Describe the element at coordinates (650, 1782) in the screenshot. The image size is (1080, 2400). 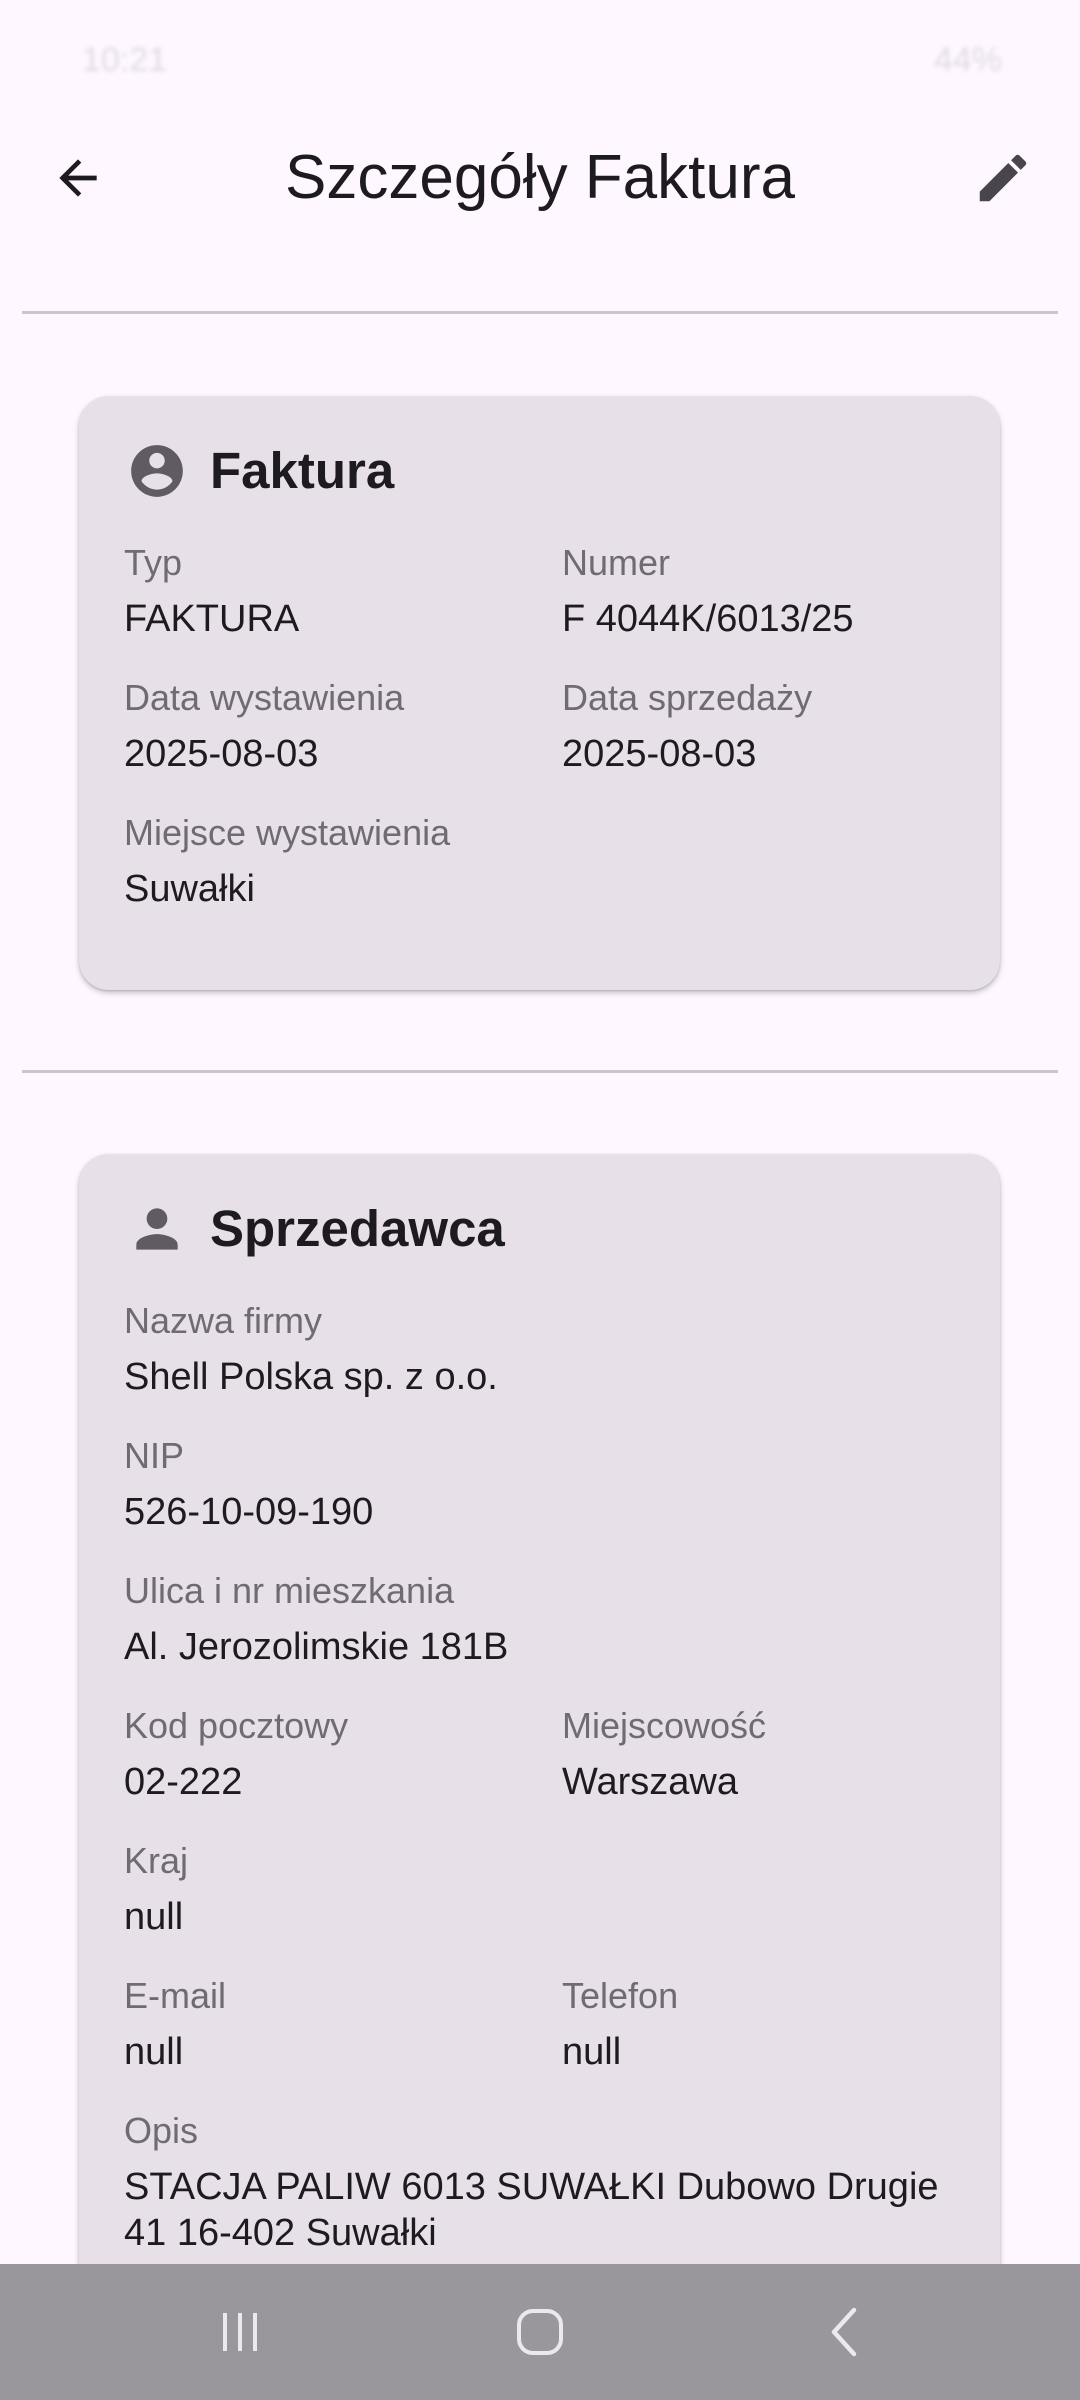
I see `field-value: Warszawa` at that location.